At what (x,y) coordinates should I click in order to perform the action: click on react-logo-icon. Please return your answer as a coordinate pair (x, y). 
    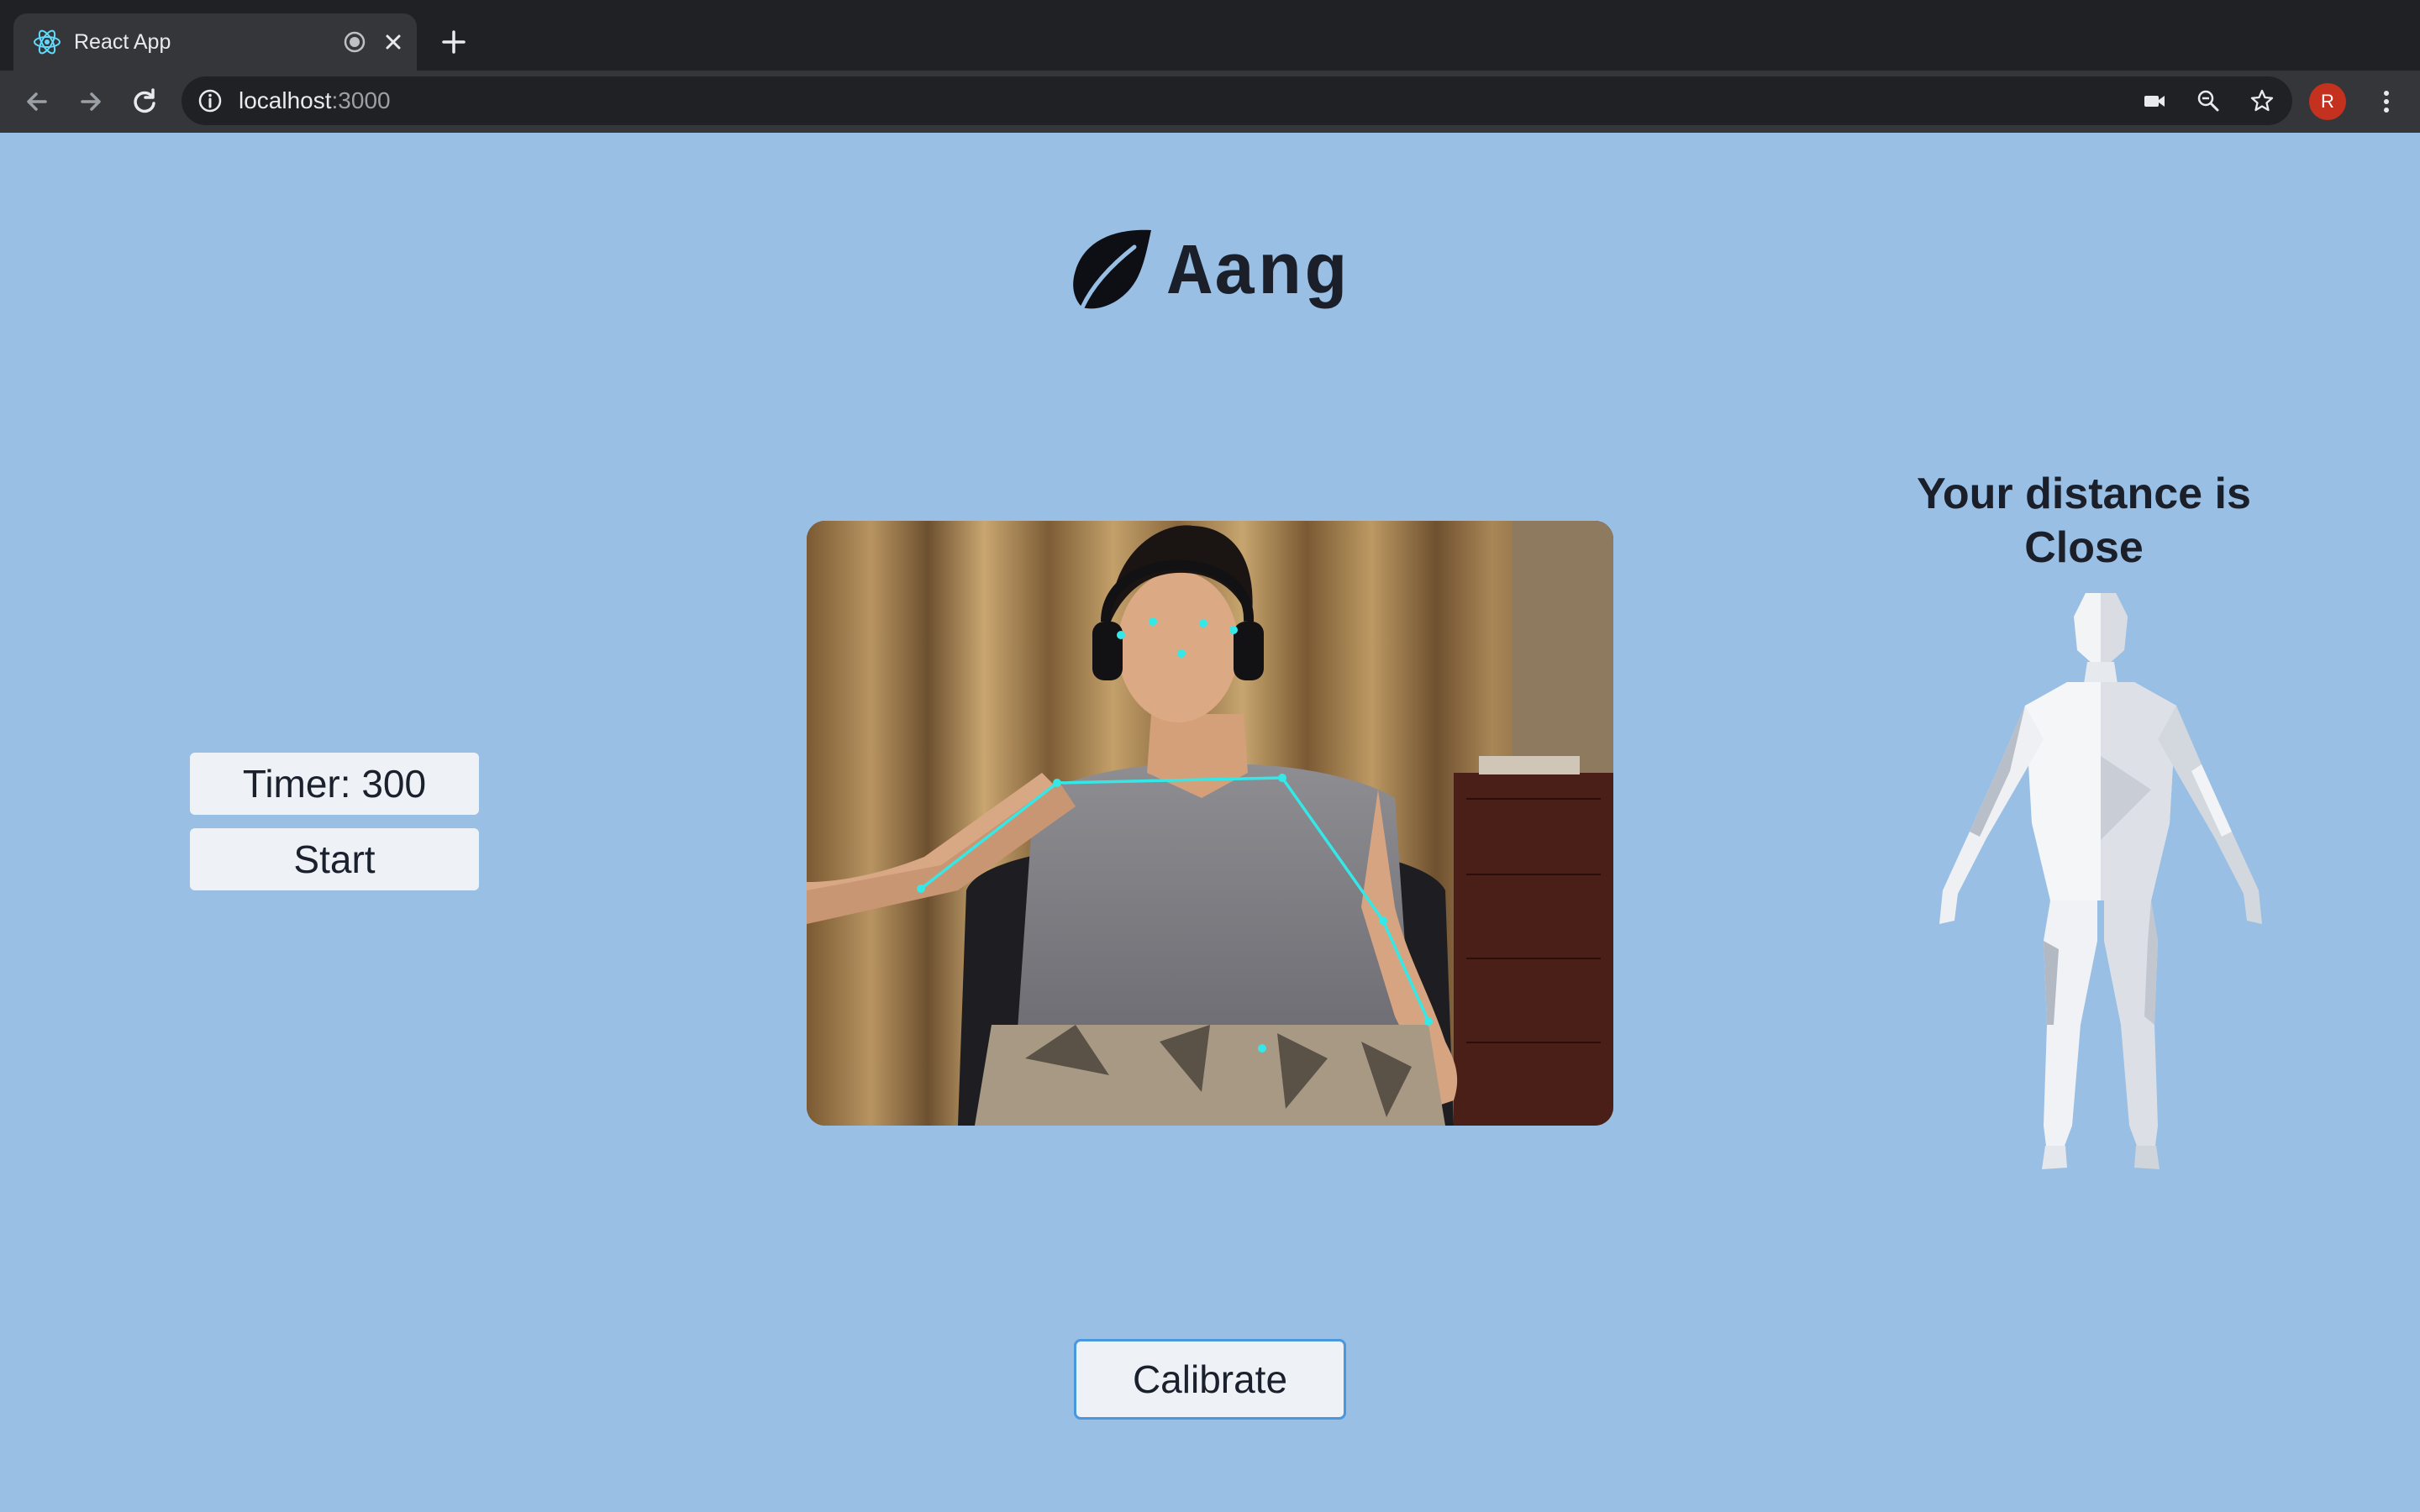
    Looking at the image, I should click on (47, 42).